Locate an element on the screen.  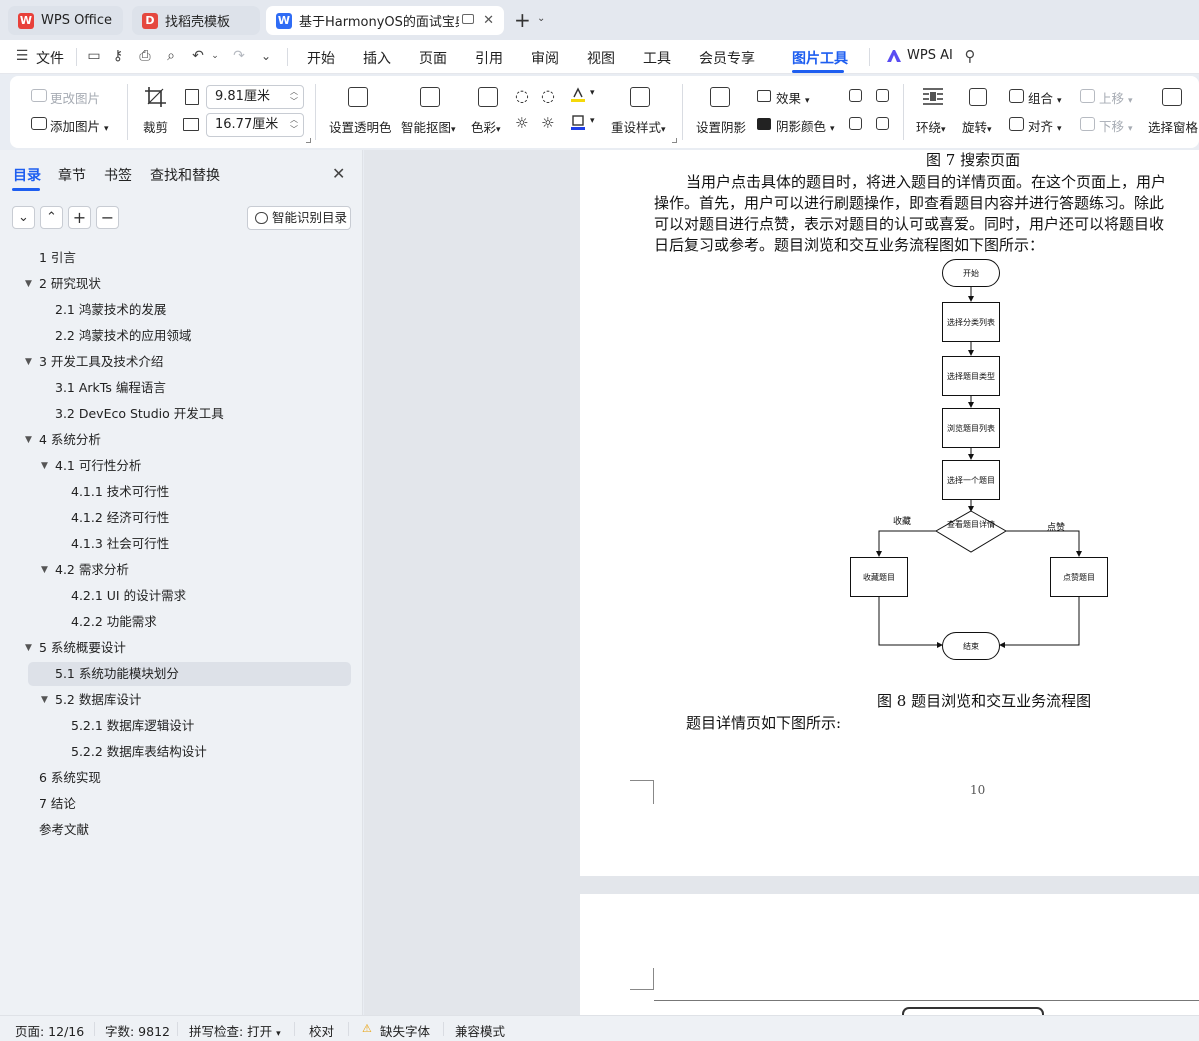
toc-item: 4 系统分析 is located at coordinates (189, 440).